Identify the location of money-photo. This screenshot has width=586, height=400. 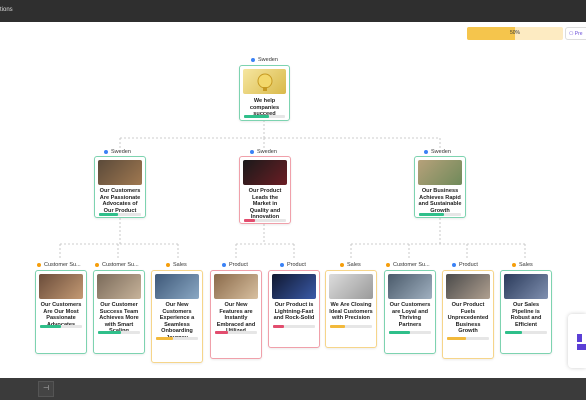
(440, 172).